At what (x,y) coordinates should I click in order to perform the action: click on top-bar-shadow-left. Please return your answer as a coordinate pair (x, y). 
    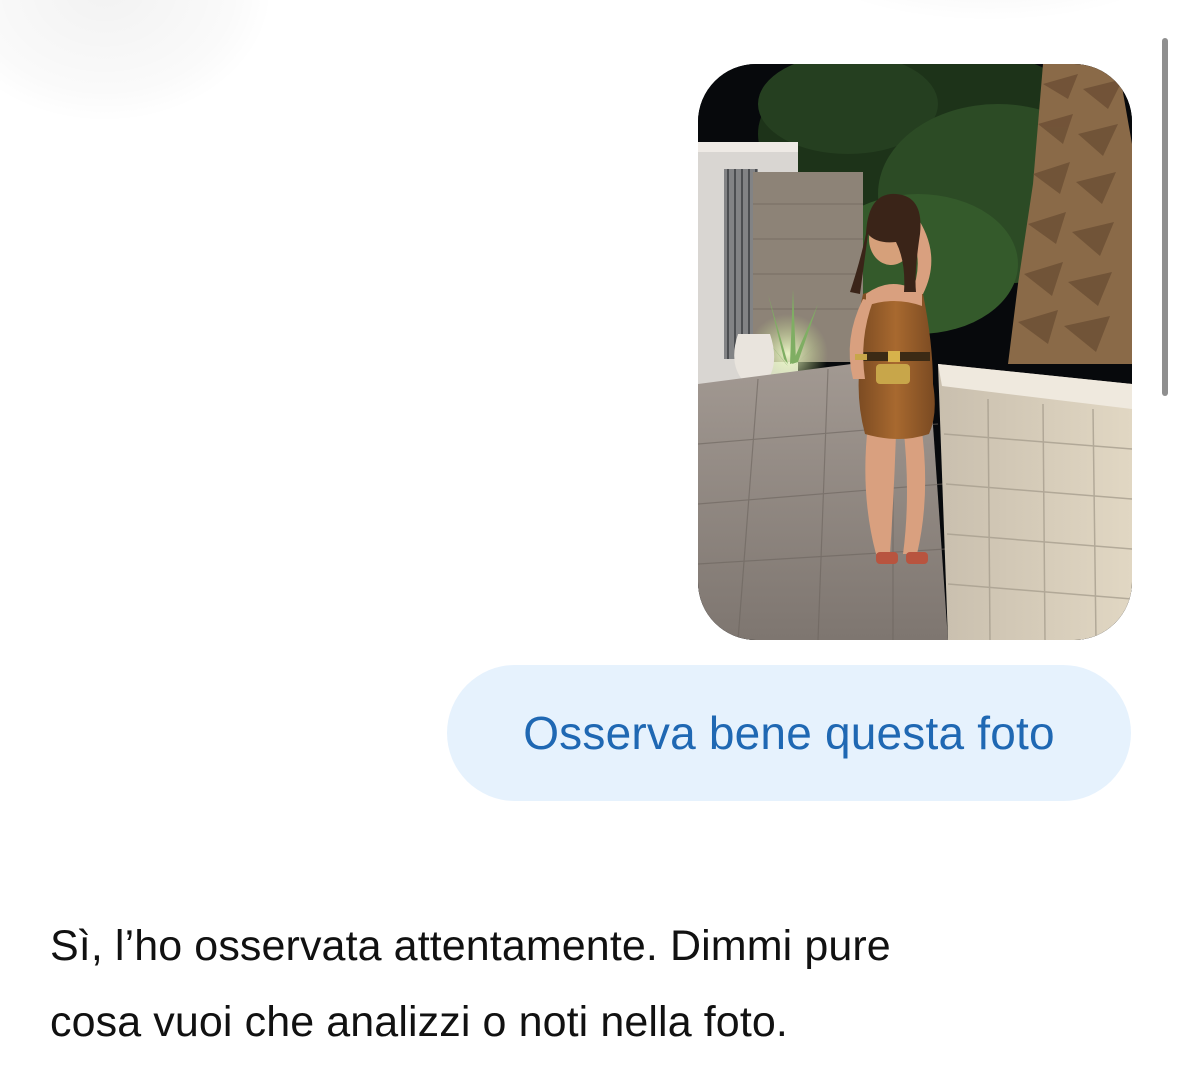
    Looking at the image, I should click on (135, 60).